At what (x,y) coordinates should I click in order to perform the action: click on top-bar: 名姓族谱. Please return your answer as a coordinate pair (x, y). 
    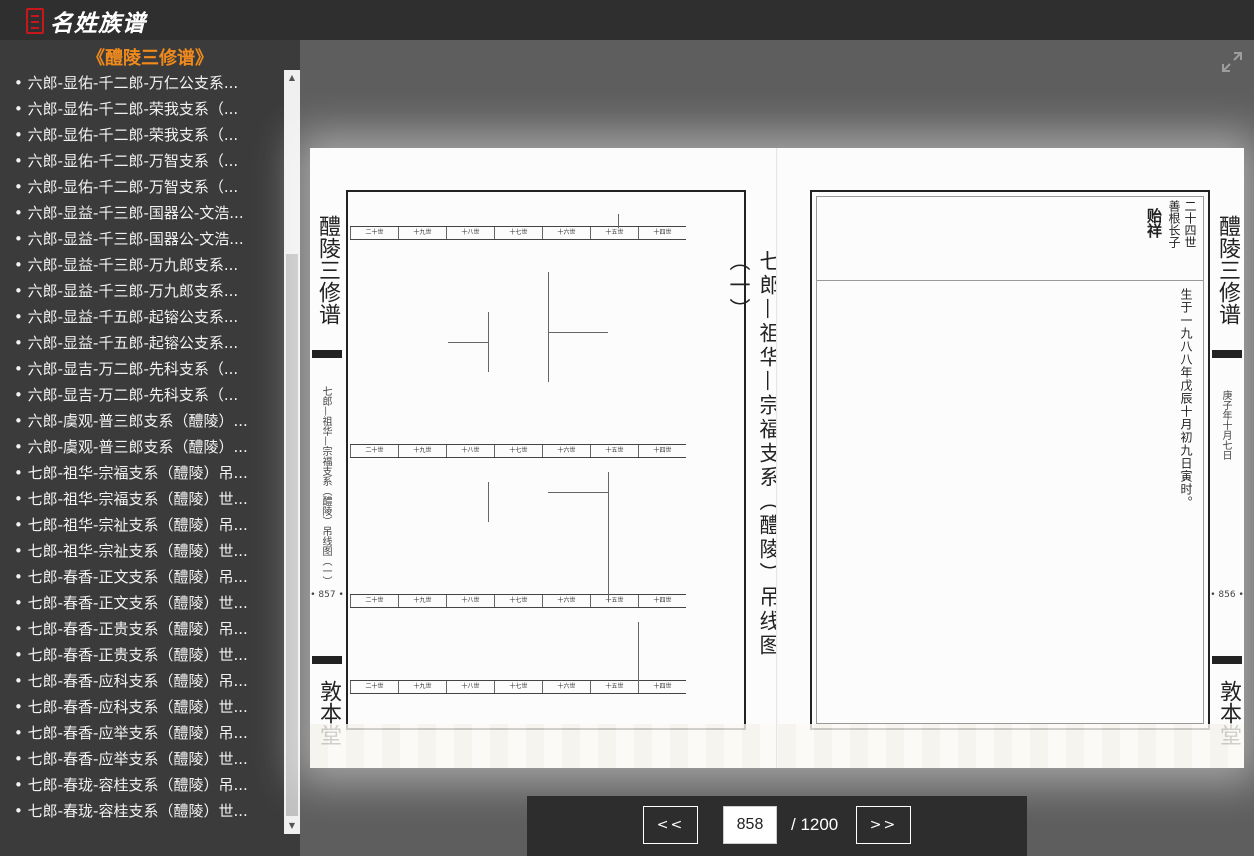
    Looking at the image, I should click on (627, 20).